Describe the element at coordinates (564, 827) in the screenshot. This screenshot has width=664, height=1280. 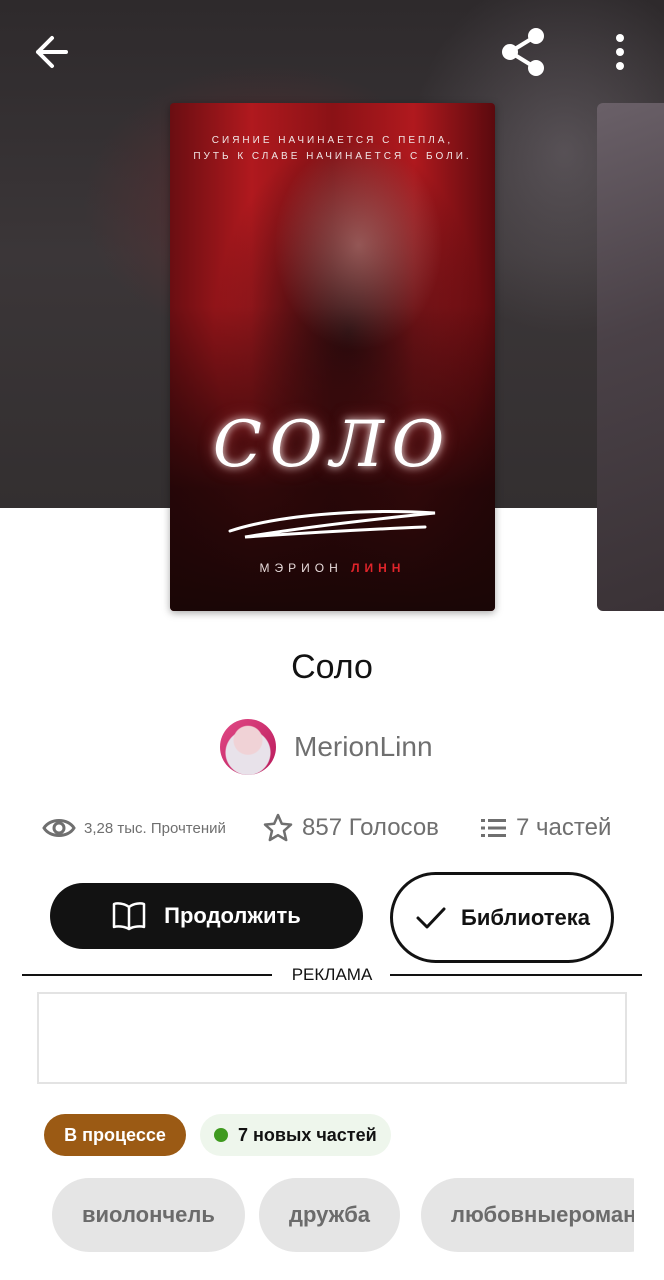
I see `parts-count: 7 частей` at that location.